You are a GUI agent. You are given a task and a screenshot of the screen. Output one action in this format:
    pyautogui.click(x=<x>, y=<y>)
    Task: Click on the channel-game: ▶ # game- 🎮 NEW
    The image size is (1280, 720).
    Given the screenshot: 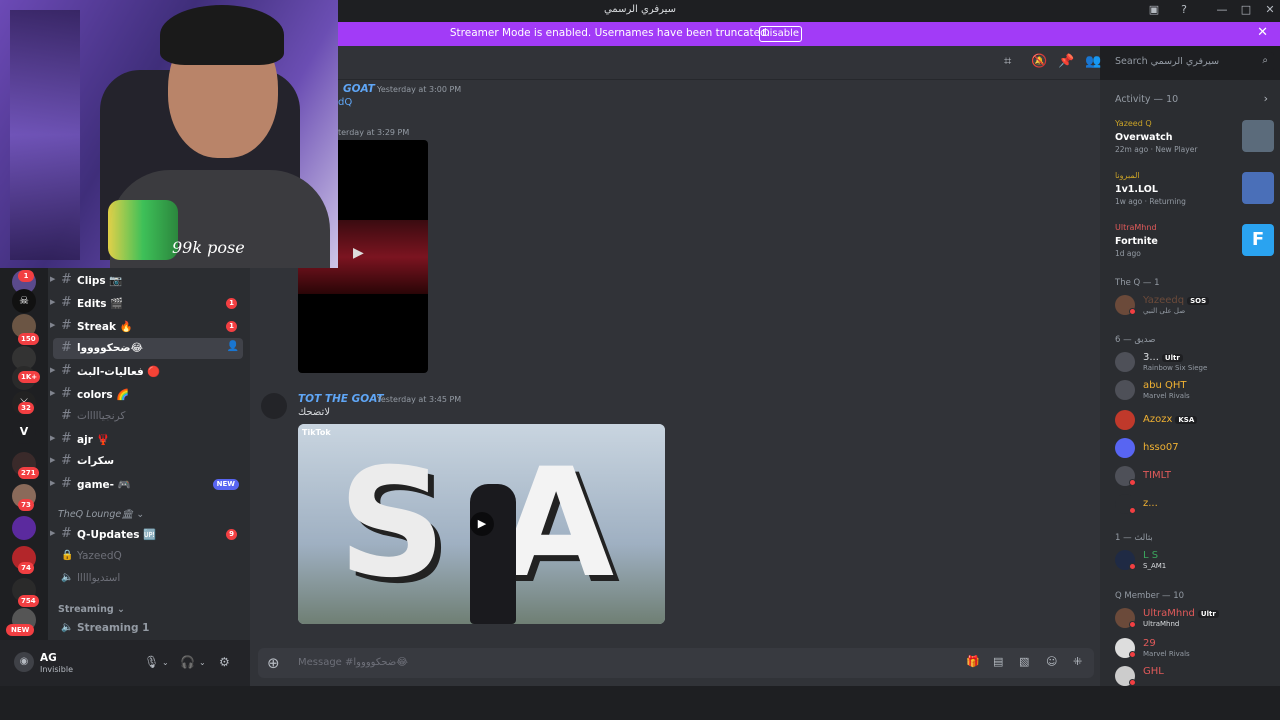 What is the action you would take?
    pyautogui.click(x=146, y=484)
    